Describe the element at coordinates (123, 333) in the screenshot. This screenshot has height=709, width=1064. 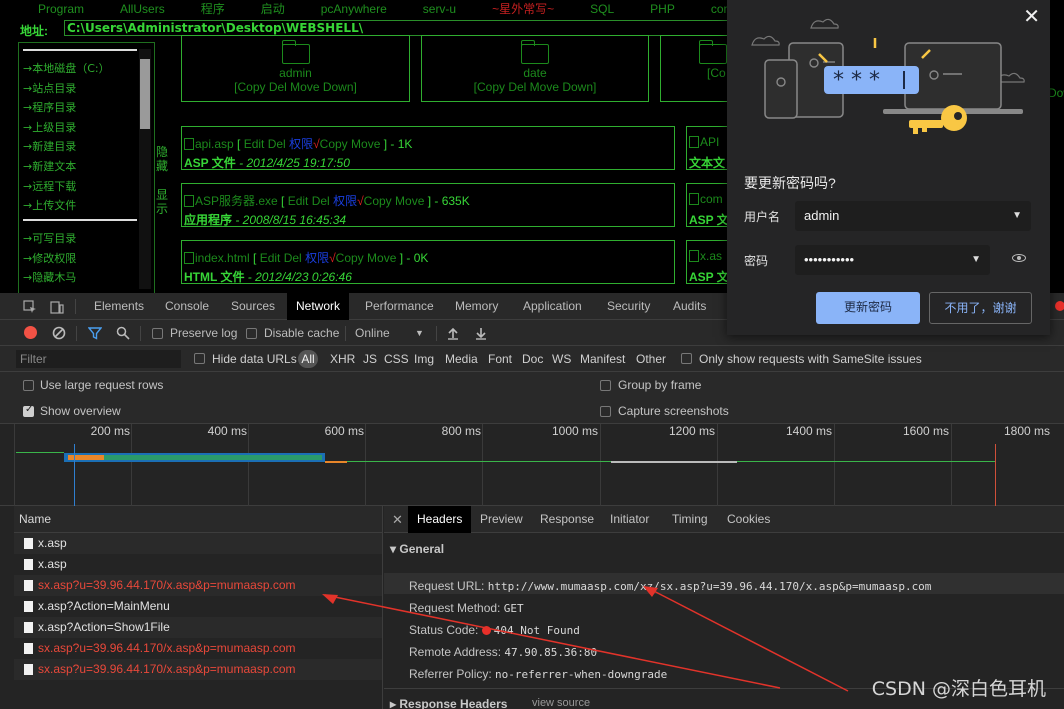
I see `search-icon` at that location.